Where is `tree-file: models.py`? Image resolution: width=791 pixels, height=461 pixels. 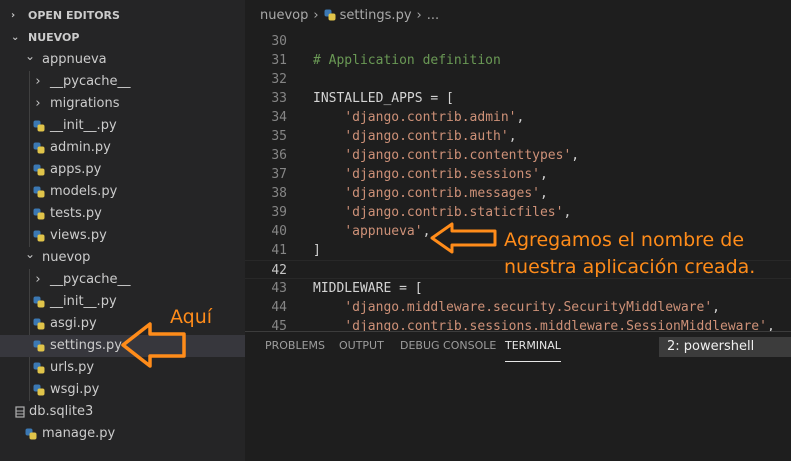
tree-file: models.py is located at coordinates (122, 192).